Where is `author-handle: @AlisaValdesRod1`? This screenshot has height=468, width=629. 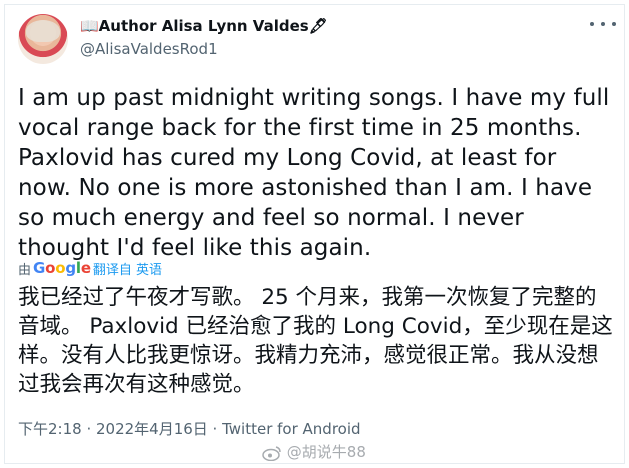
author-handle: @AlisaValdesRod1 is located at coordinates (149, 49).